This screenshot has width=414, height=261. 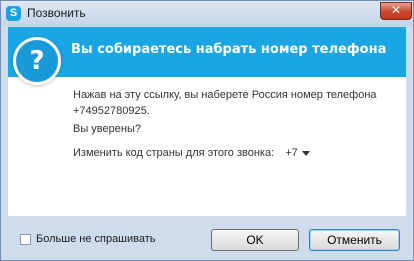 I want to click on skype-icon: S, so click(x=13, y=13).